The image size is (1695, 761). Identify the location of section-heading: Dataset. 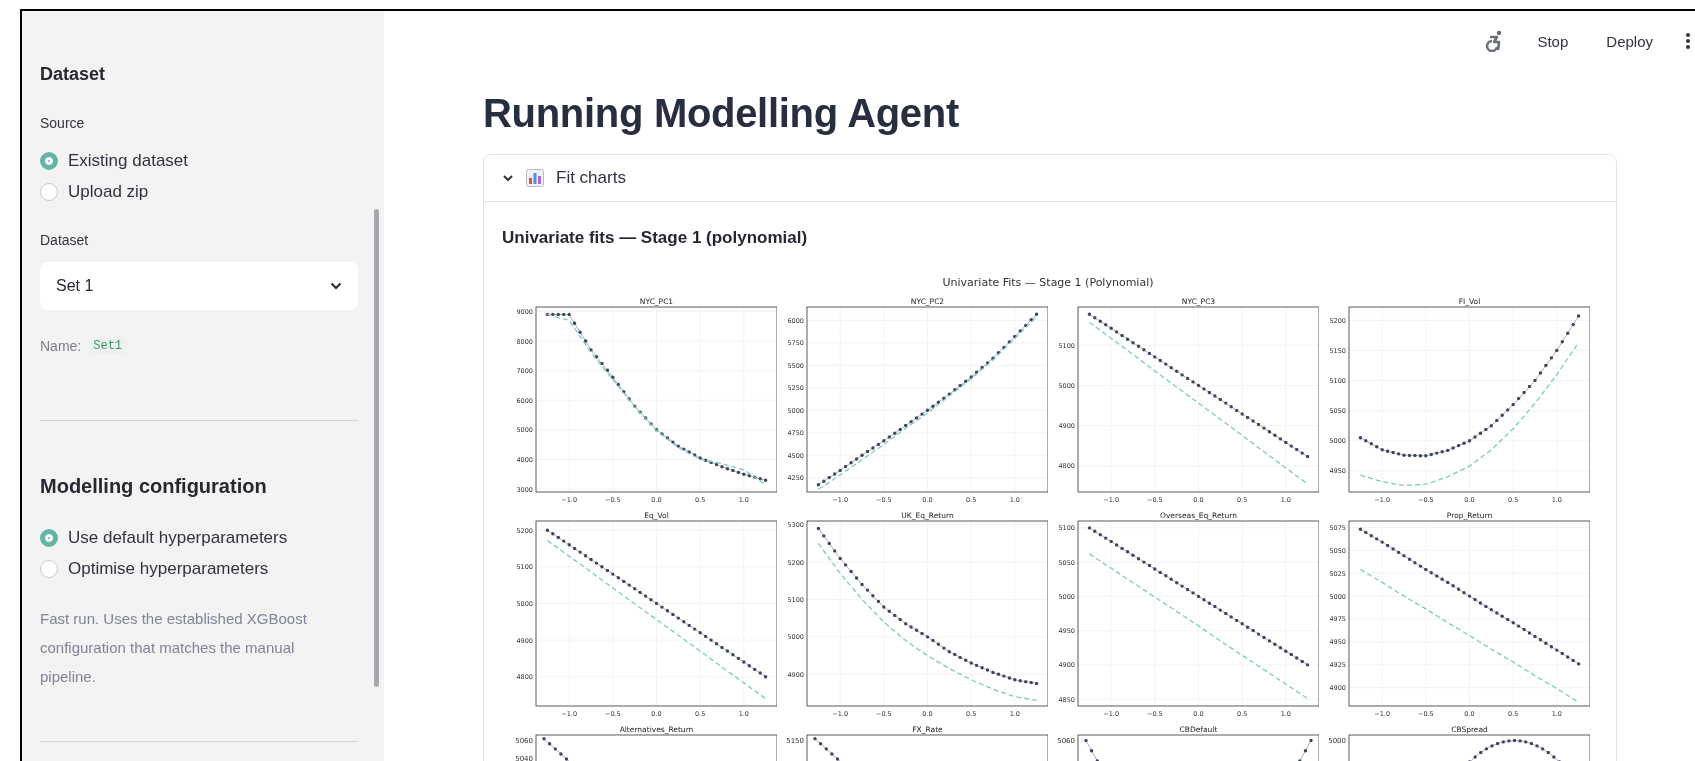
(73, 74).